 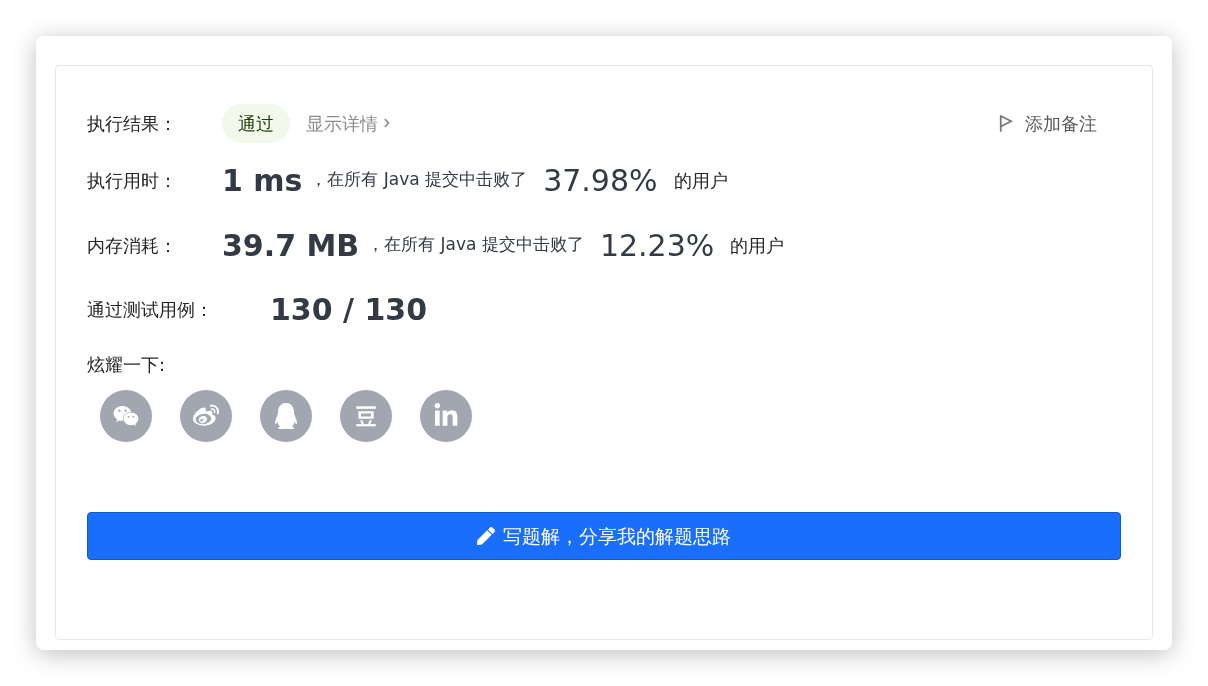 I want to click on stat-value: 1 ms, so click(x=262, y=180).